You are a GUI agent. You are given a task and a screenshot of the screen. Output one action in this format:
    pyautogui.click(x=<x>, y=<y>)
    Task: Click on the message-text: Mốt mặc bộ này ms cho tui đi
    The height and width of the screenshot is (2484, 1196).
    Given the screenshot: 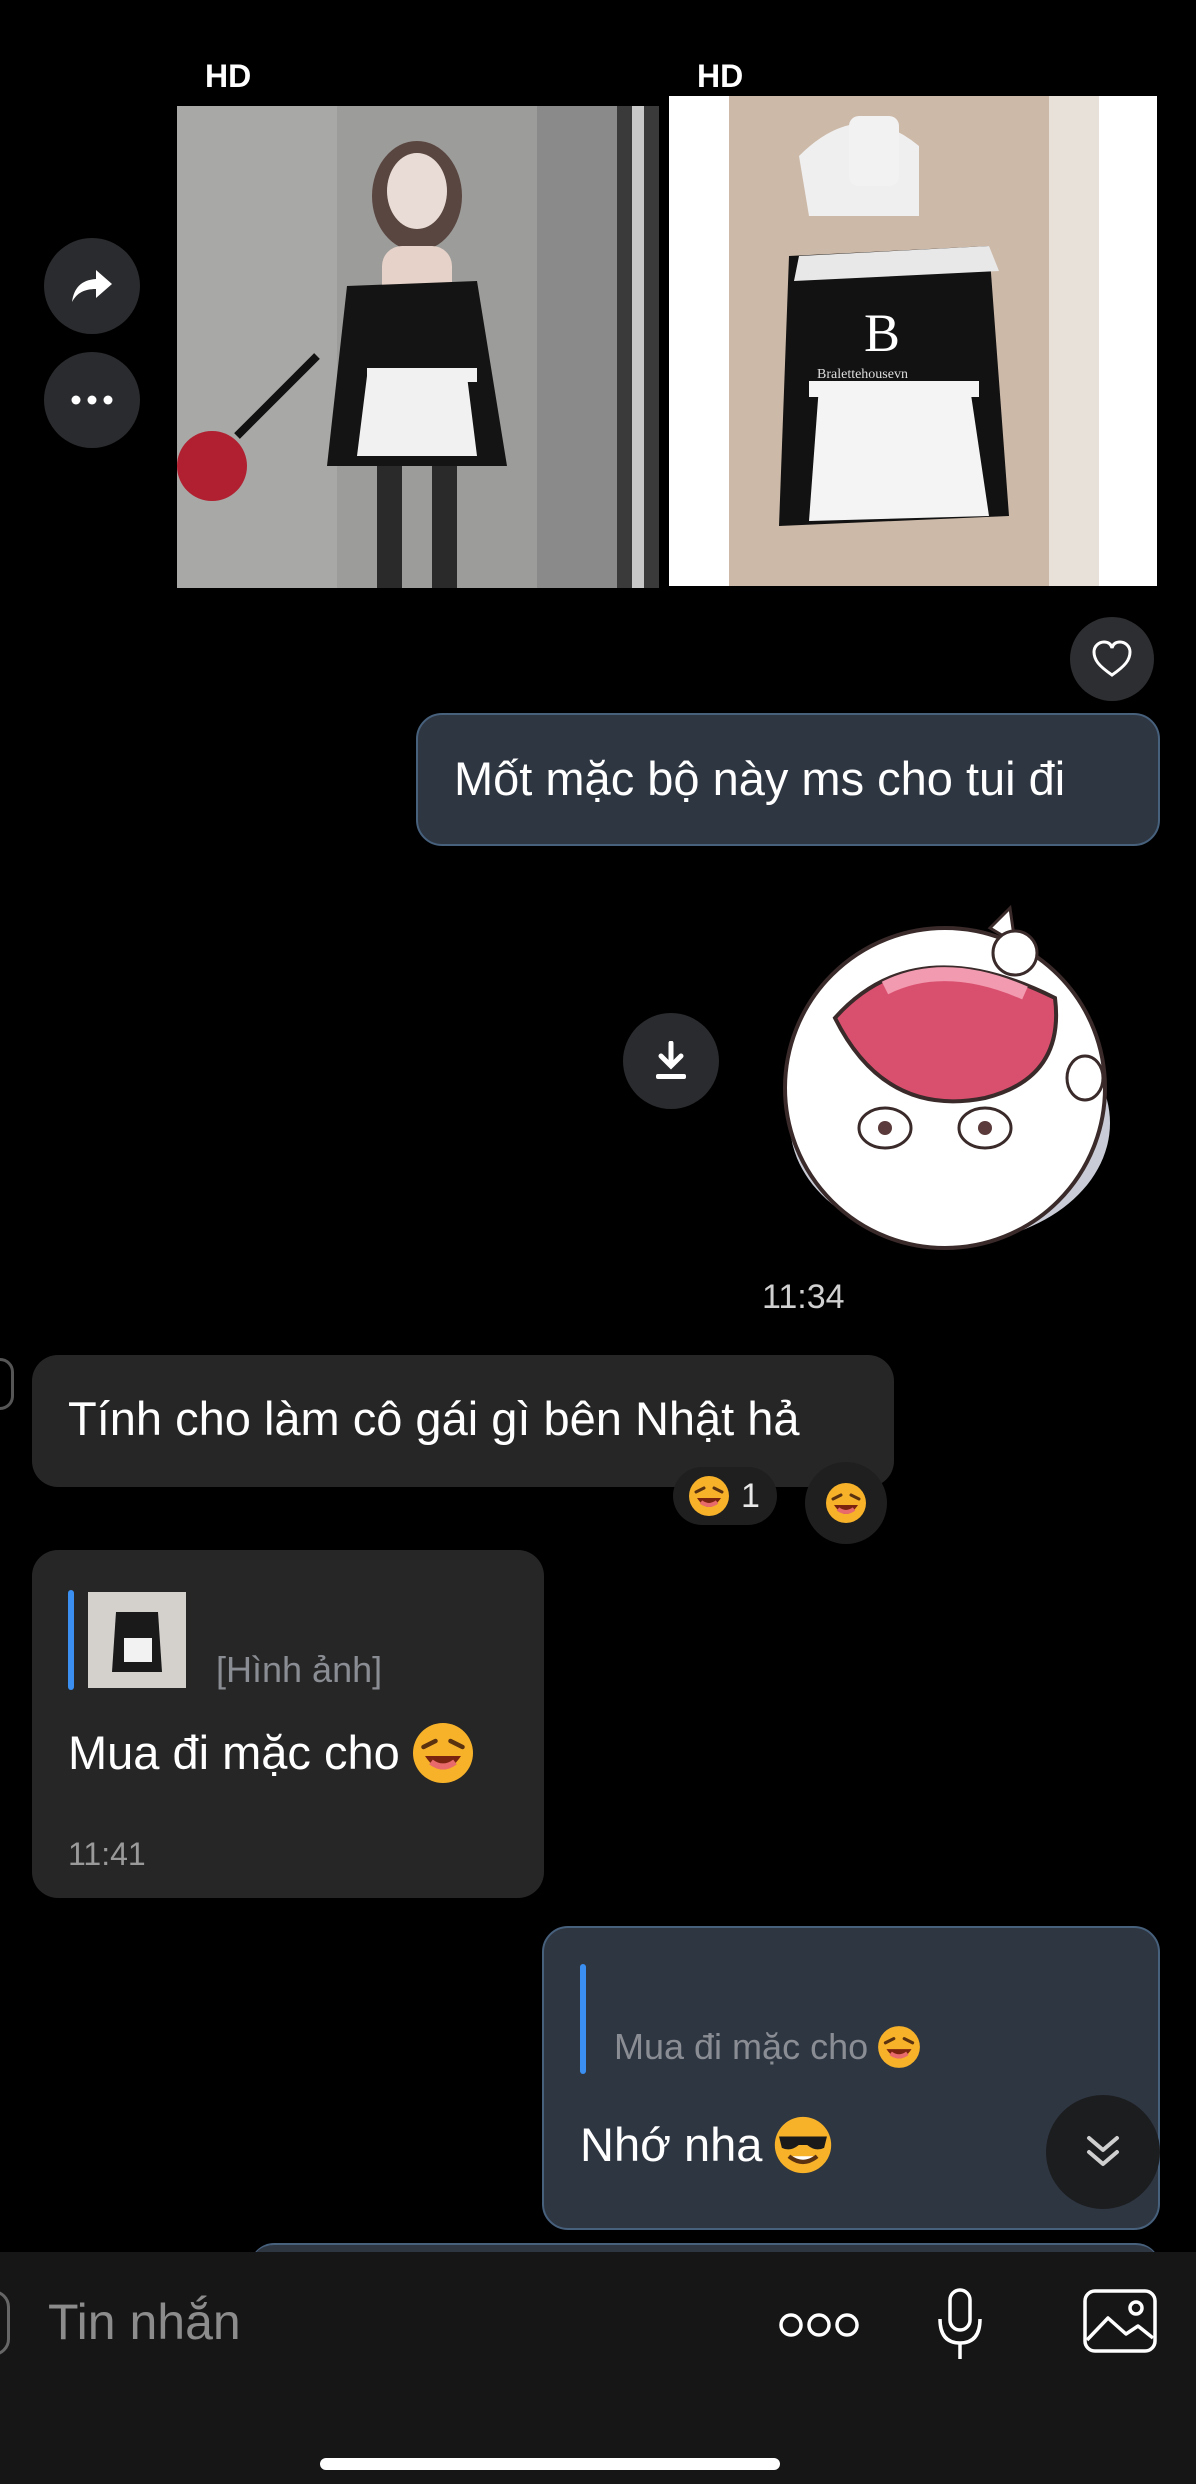 What is the action you would take?
    pyautogui.click(x=760, y=778)
    